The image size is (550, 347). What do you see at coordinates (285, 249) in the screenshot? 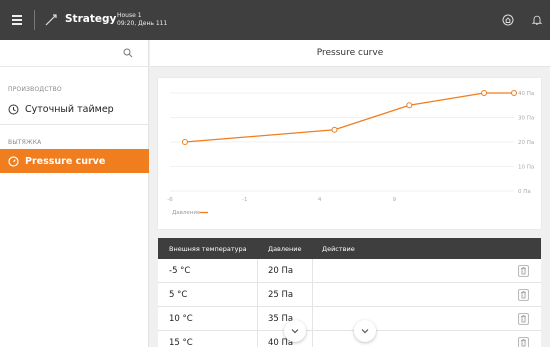
I see `column-header-pressure: Давление` at bounding box center [285, 249].